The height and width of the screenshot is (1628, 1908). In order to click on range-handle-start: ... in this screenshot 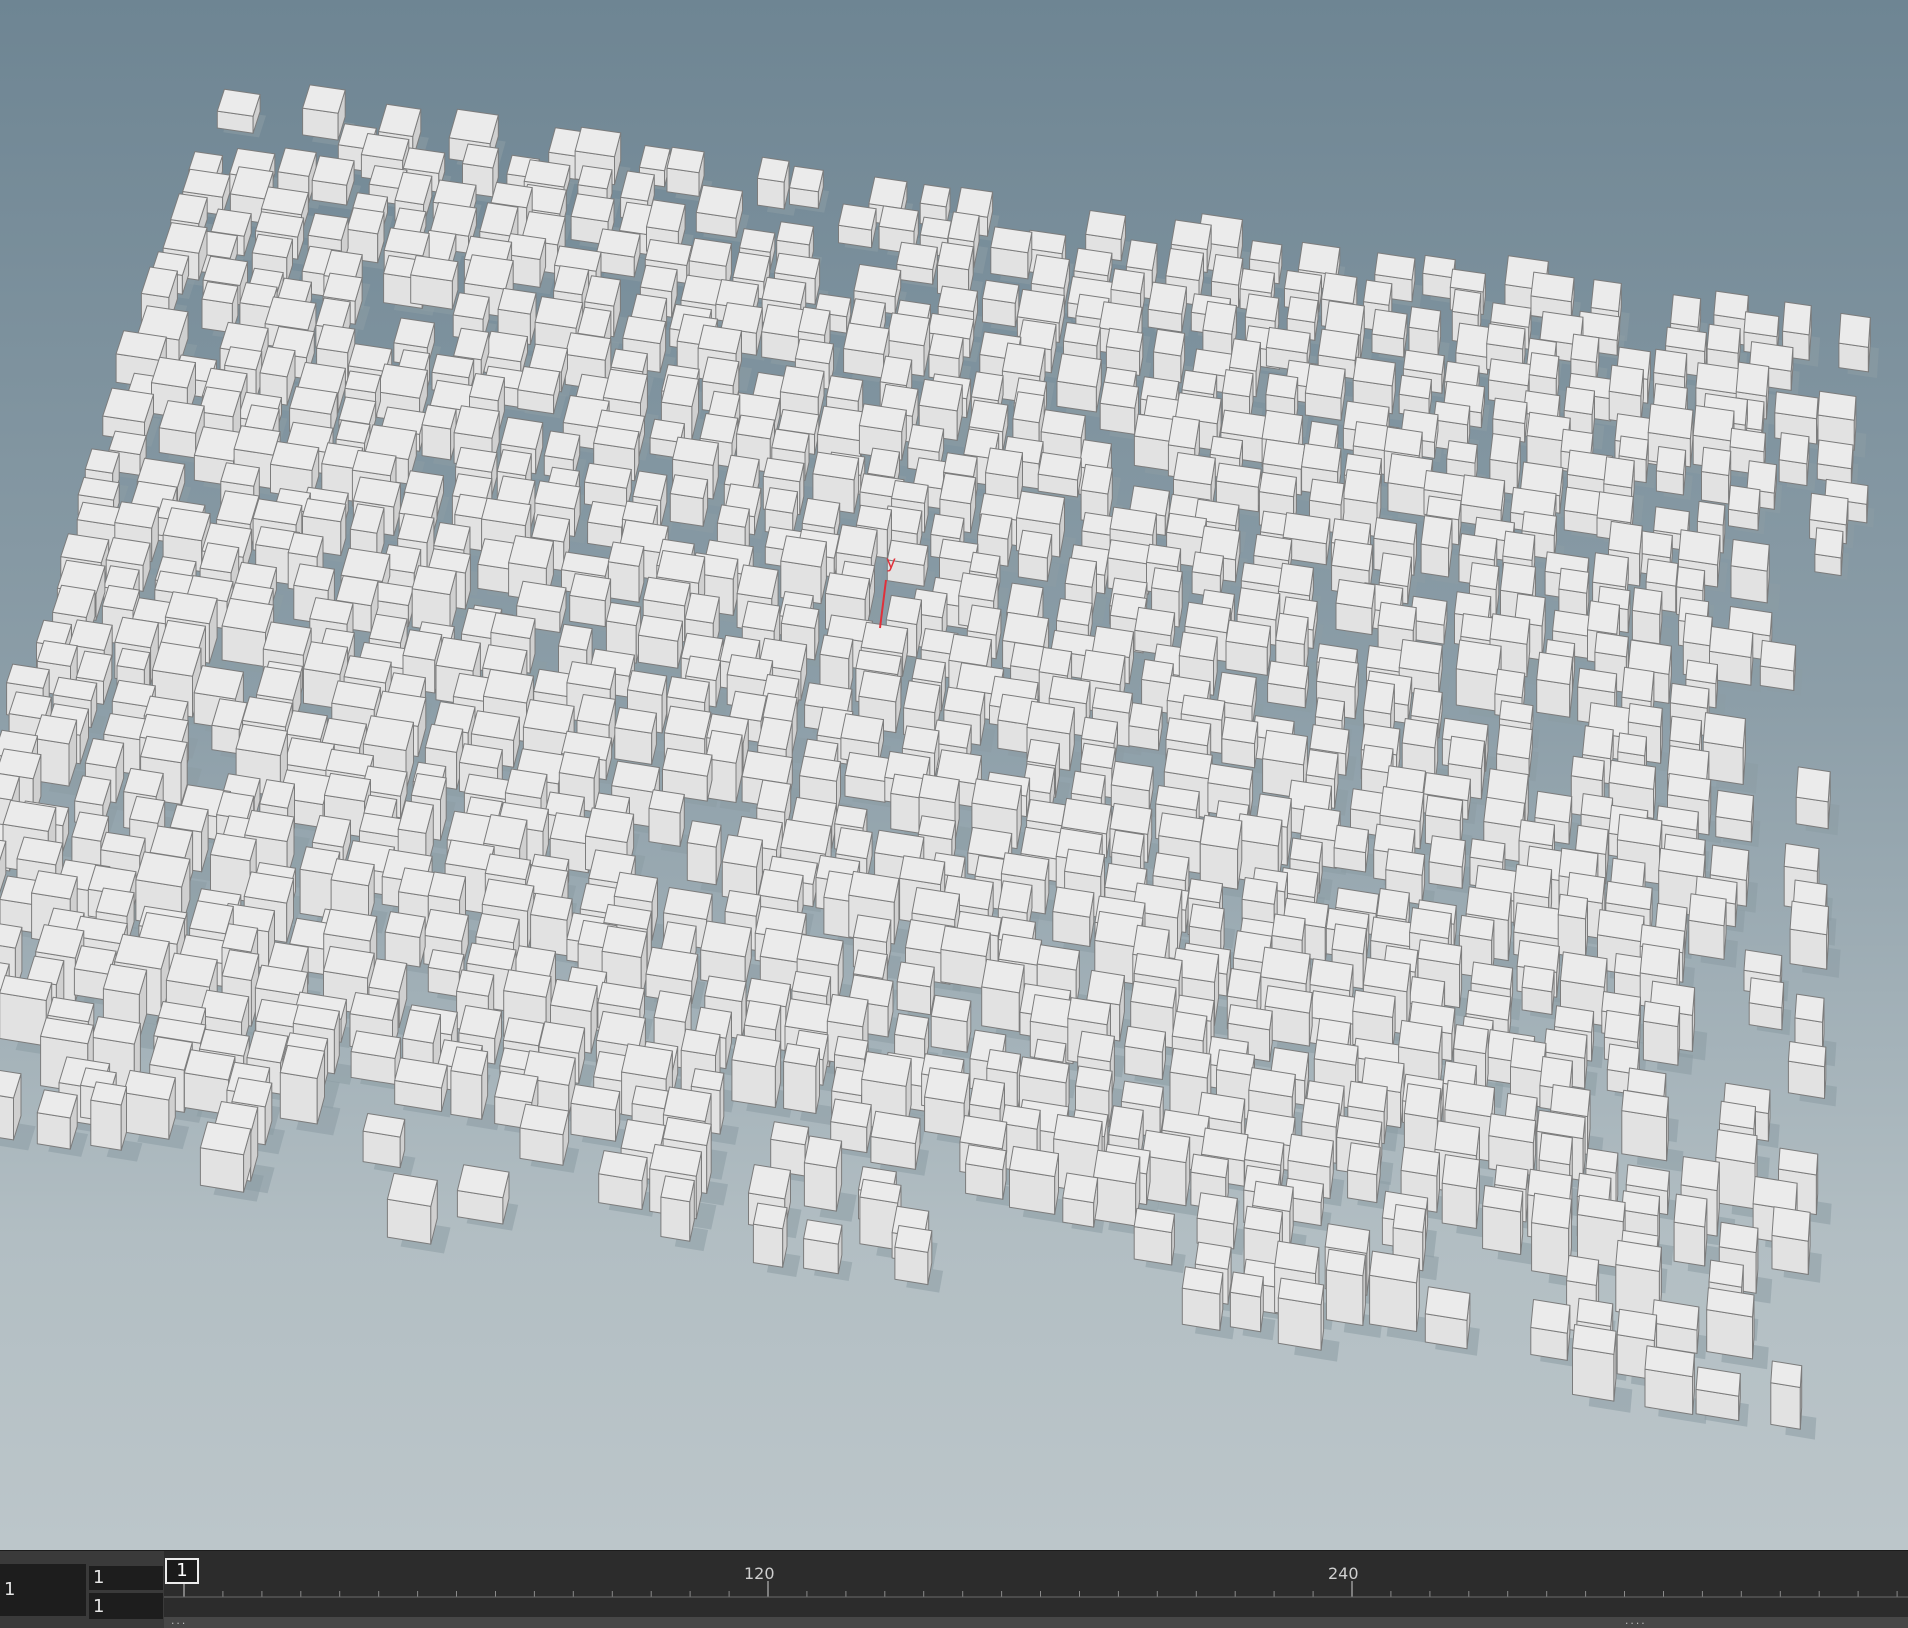, I will do `click(178, 1622)`.